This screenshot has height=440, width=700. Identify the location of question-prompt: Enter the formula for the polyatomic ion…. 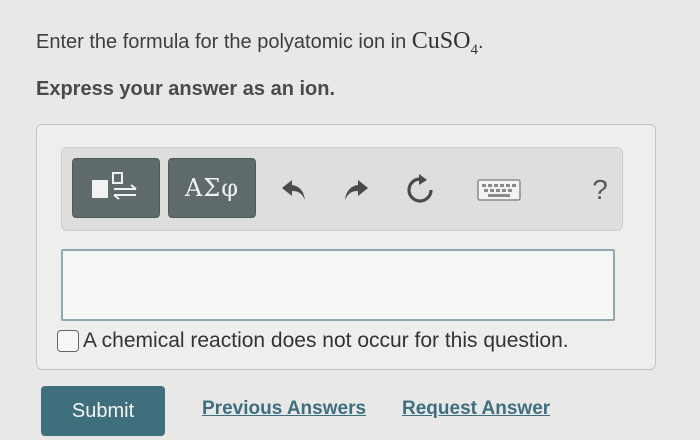
(260, 43).